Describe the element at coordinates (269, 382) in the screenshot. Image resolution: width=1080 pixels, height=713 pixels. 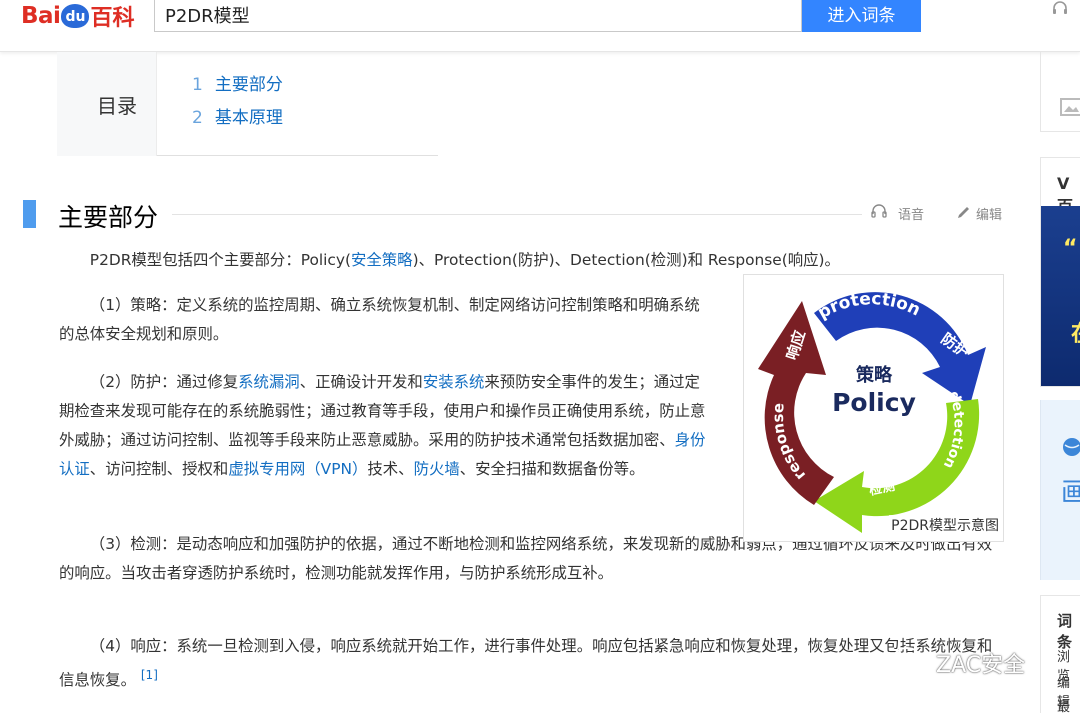
I see `link-system-vulnerability: 系统漏洞` at that location.